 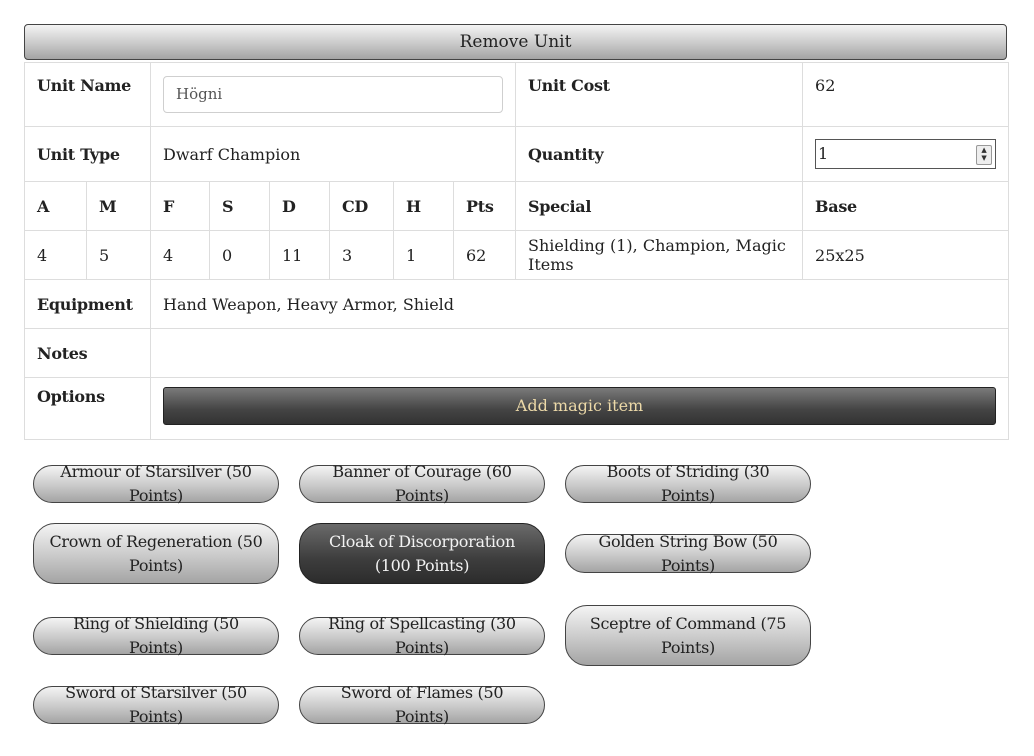 What do you see at coordinates (484, 255) in the screenshot?
I see `stat-value: 62` at bounding box center [484, 255].